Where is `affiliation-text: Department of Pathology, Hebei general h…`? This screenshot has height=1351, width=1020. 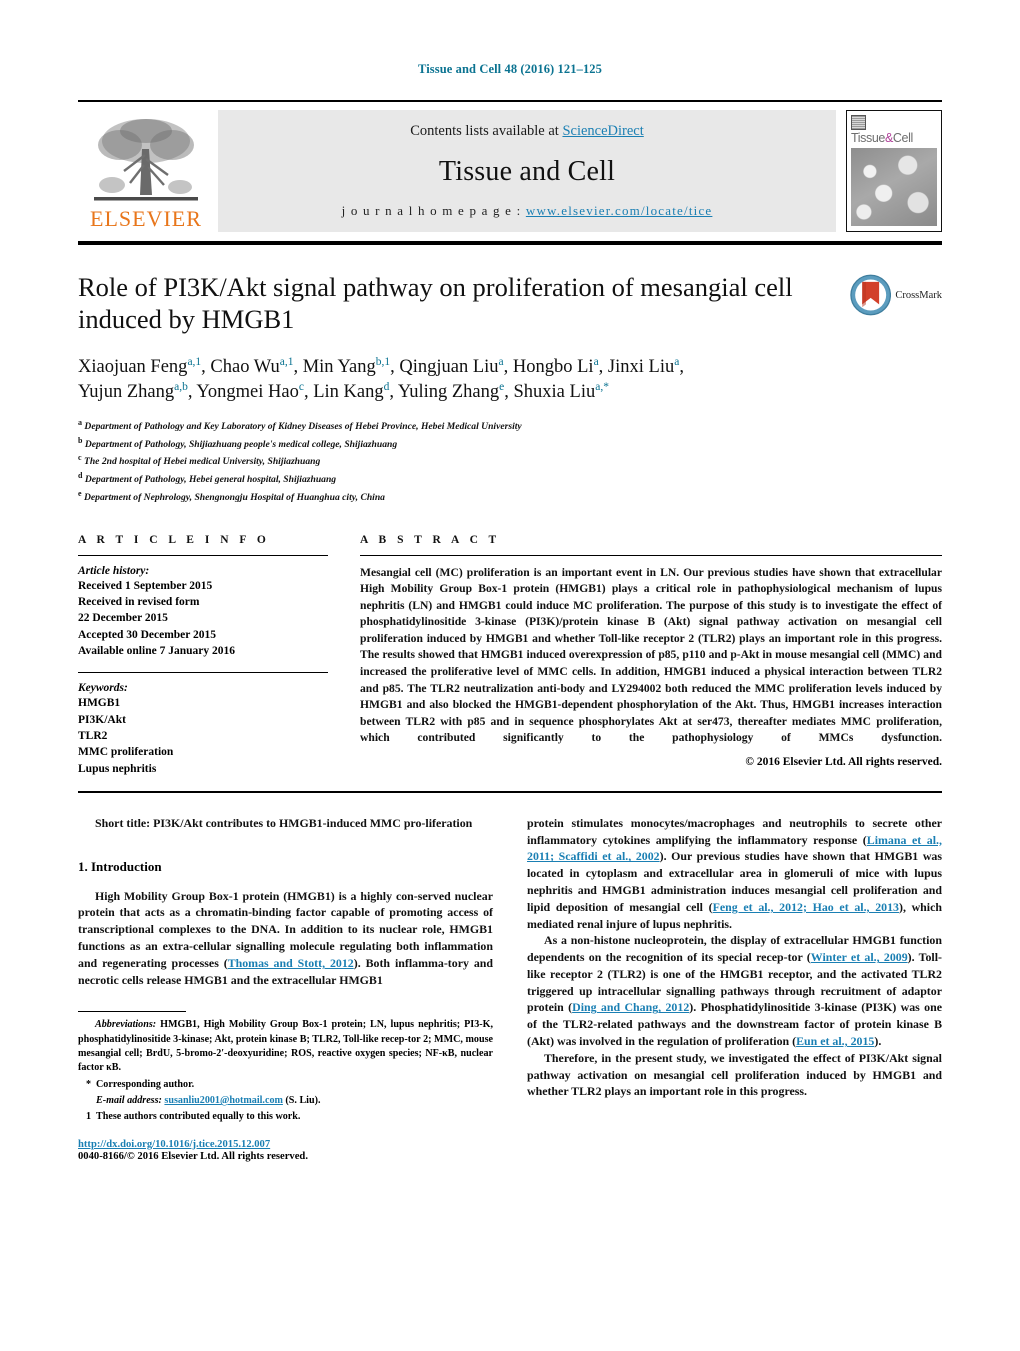 affiliation-text: Department of Pathology, Hebei general h… is located at coordinates (210, 480).